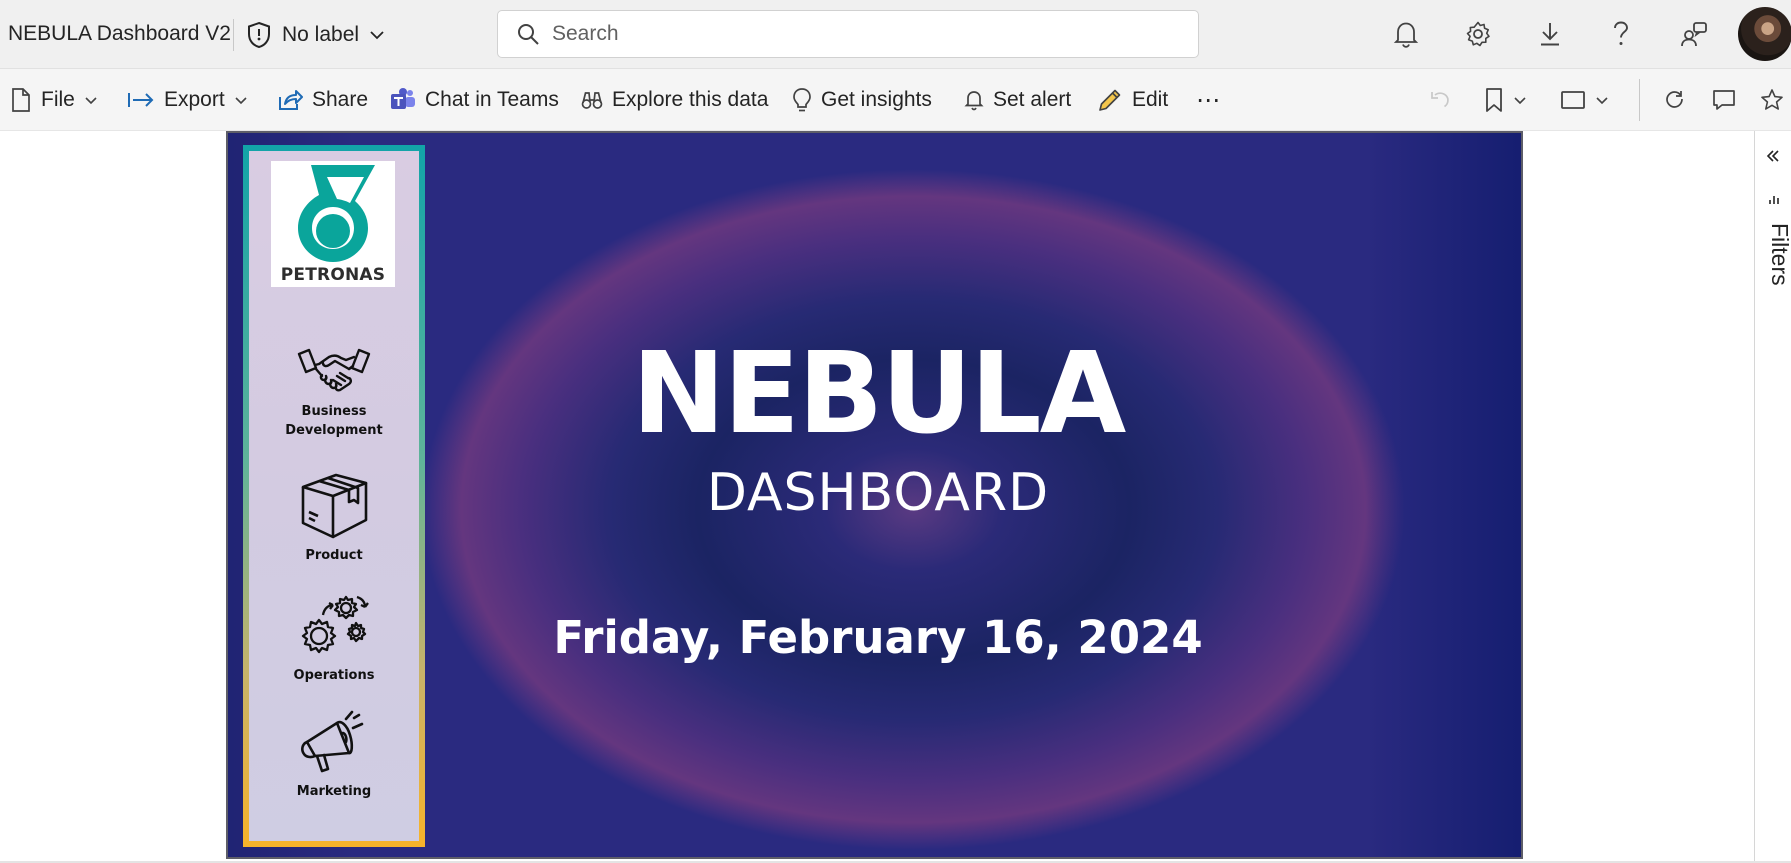 The height and width of the screenshot is (863, 1791). What do you see at coordinates (876, 99) in the screenshot?
I see `get-insights-label: Get insights` at bounding box center [876, 99].